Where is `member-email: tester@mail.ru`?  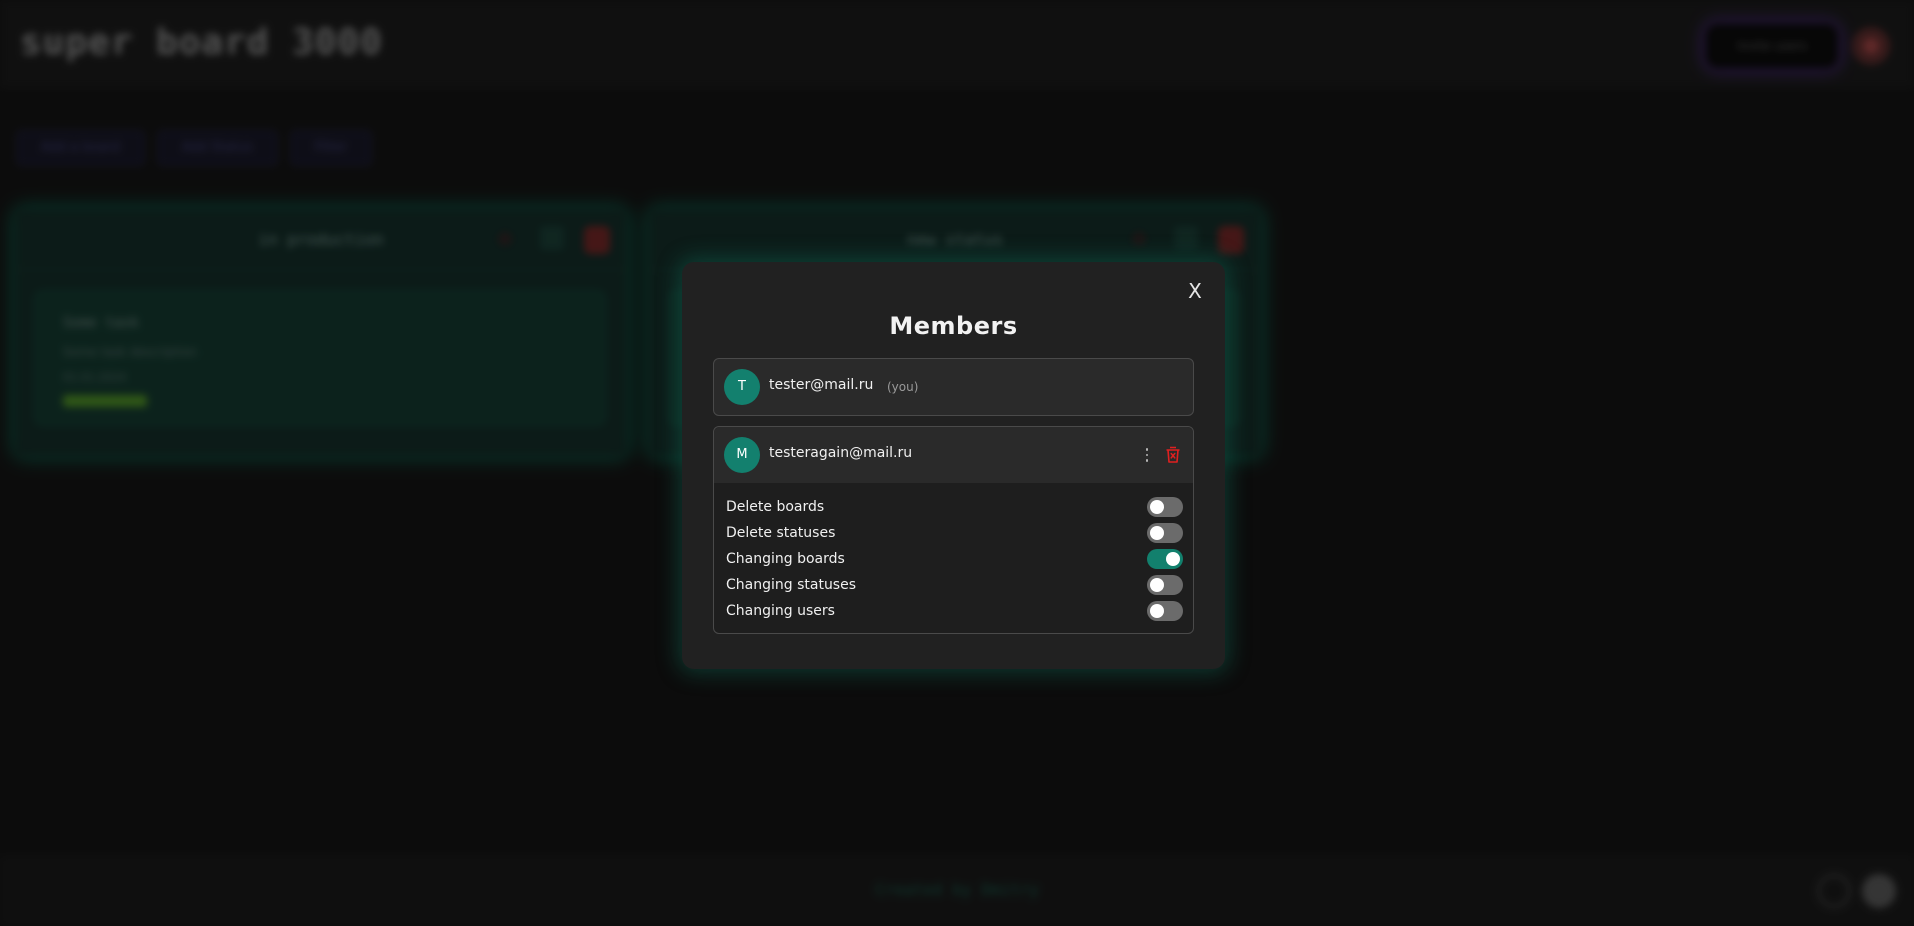 member-email: tester@mail.ru is located at coordinates (821, 385).